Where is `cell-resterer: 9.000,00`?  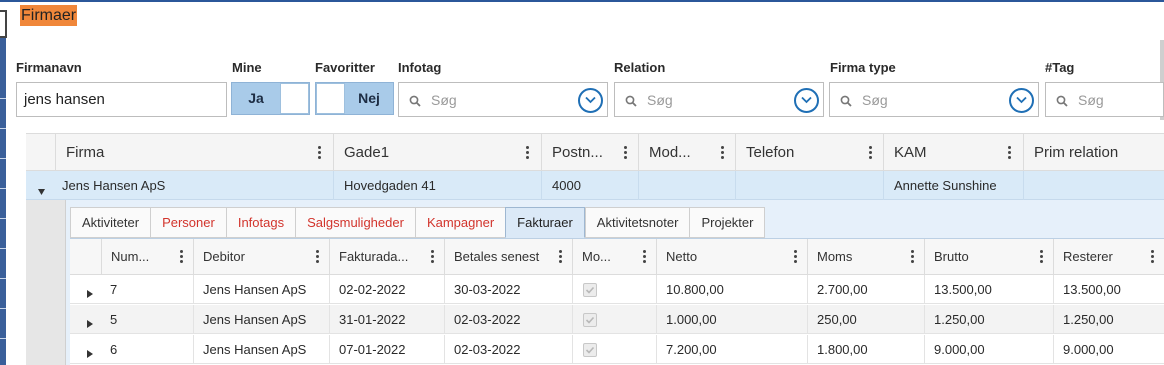
cell-resterer: 9.000,00 is located at coordinates (1108, 349).